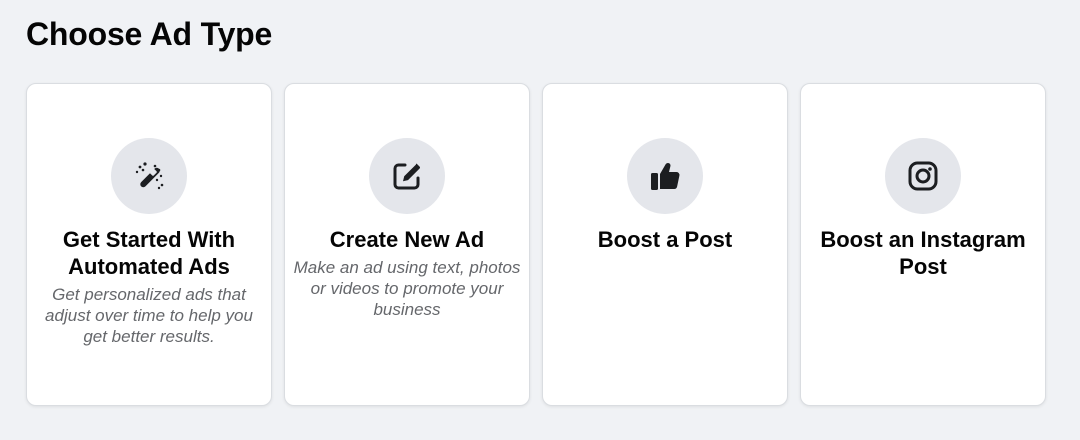 The width and height of the screenshot is (1080, 440). I want to click on automated-ads-icon-circle, so click(149, 176).